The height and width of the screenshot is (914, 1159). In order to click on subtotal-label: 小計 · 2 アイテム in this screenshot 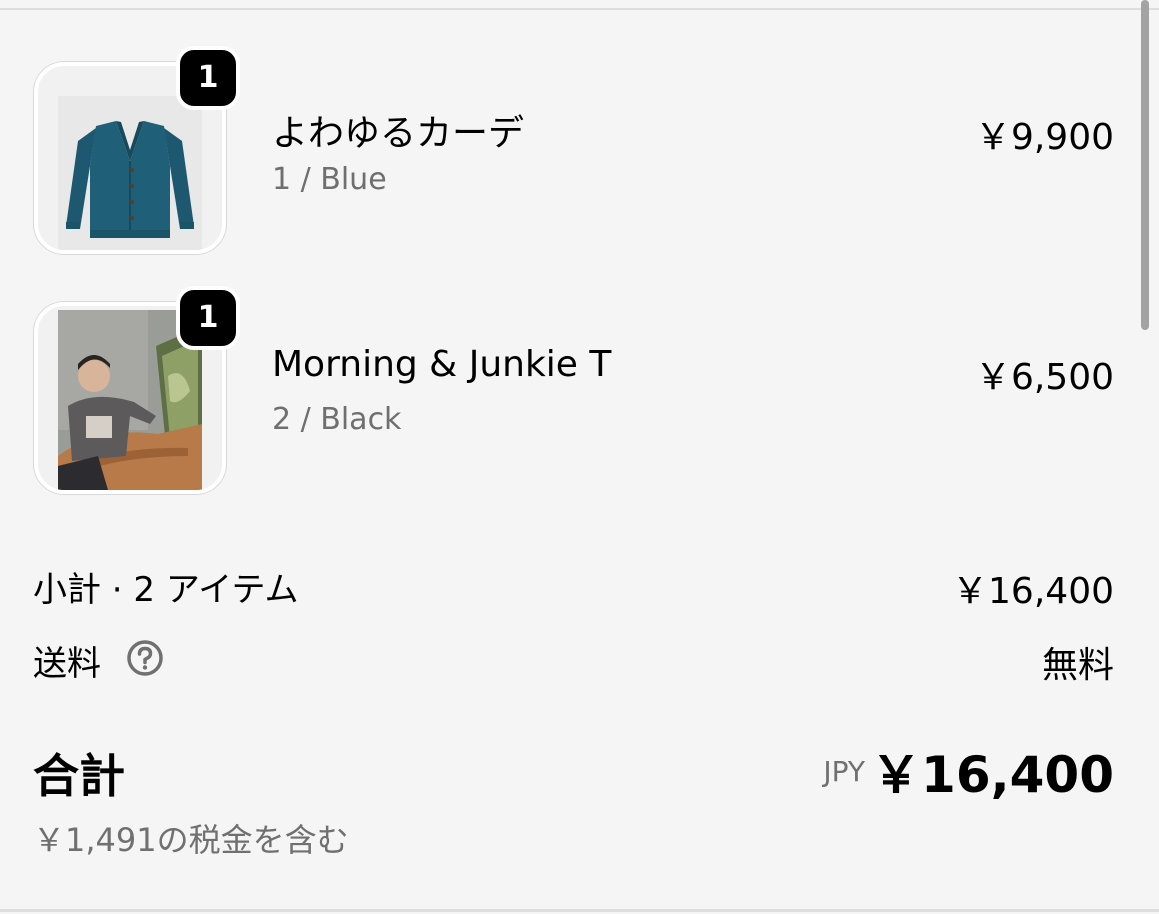, I will do `click(166, 590)`.